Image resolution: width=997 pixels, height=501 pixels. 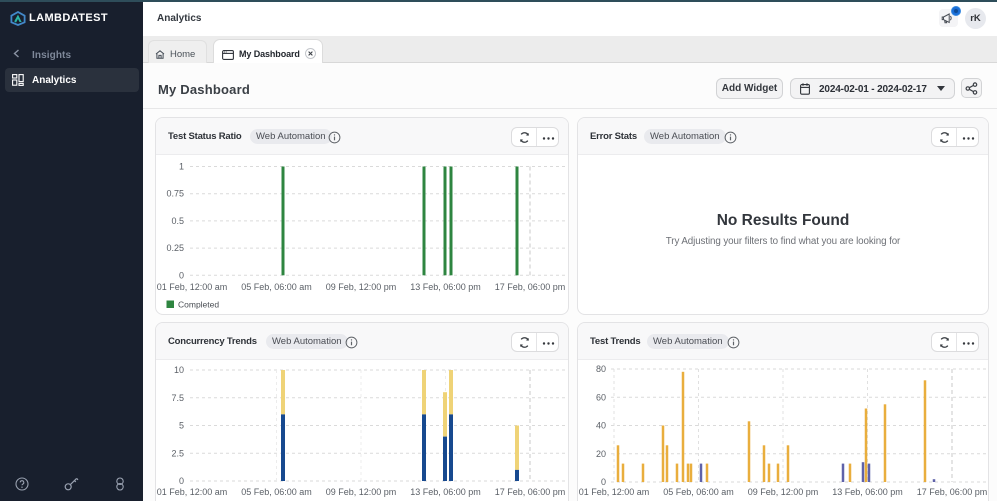 What do you see at coordinates (175, 248) in the screenshot?
I see `svg-text: 0.25` at bounding box center [175, 248].